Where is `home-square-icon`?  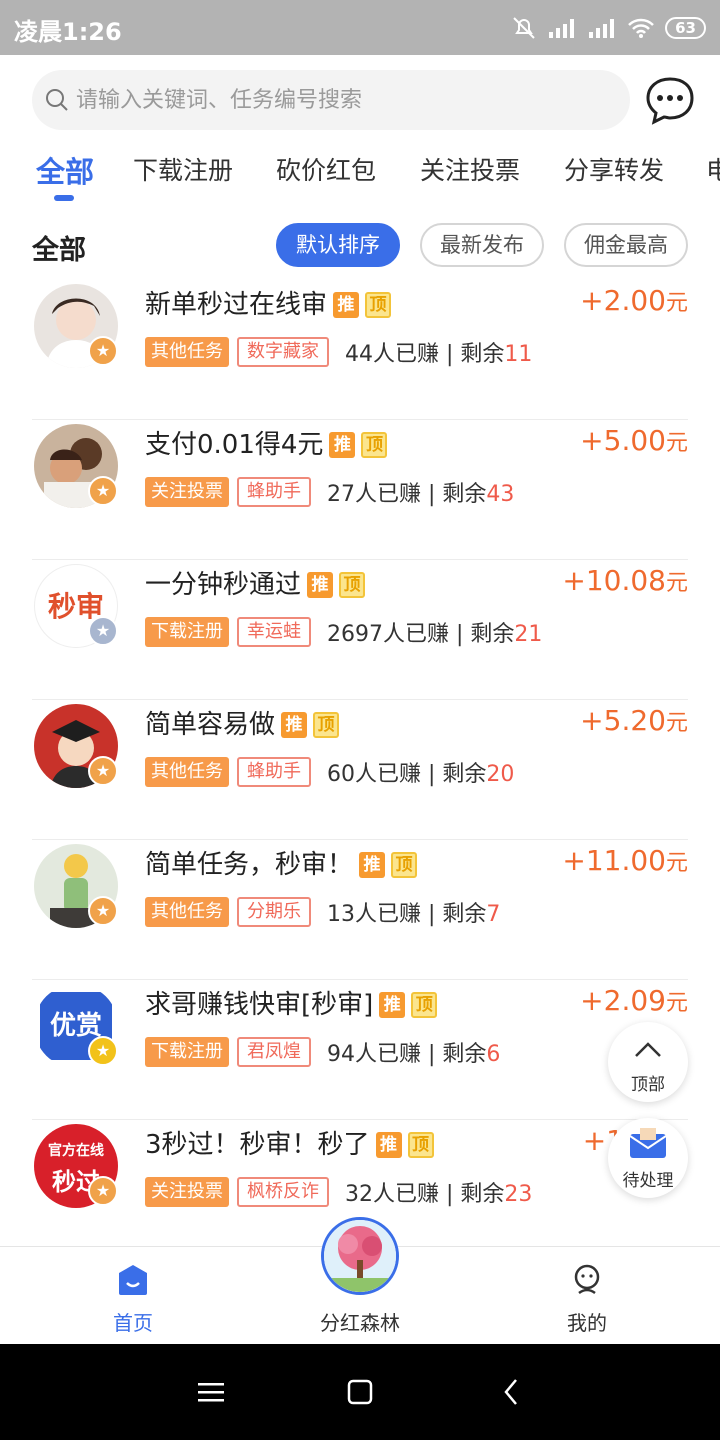
home-square-icon is located at coordinates (360, 1392).